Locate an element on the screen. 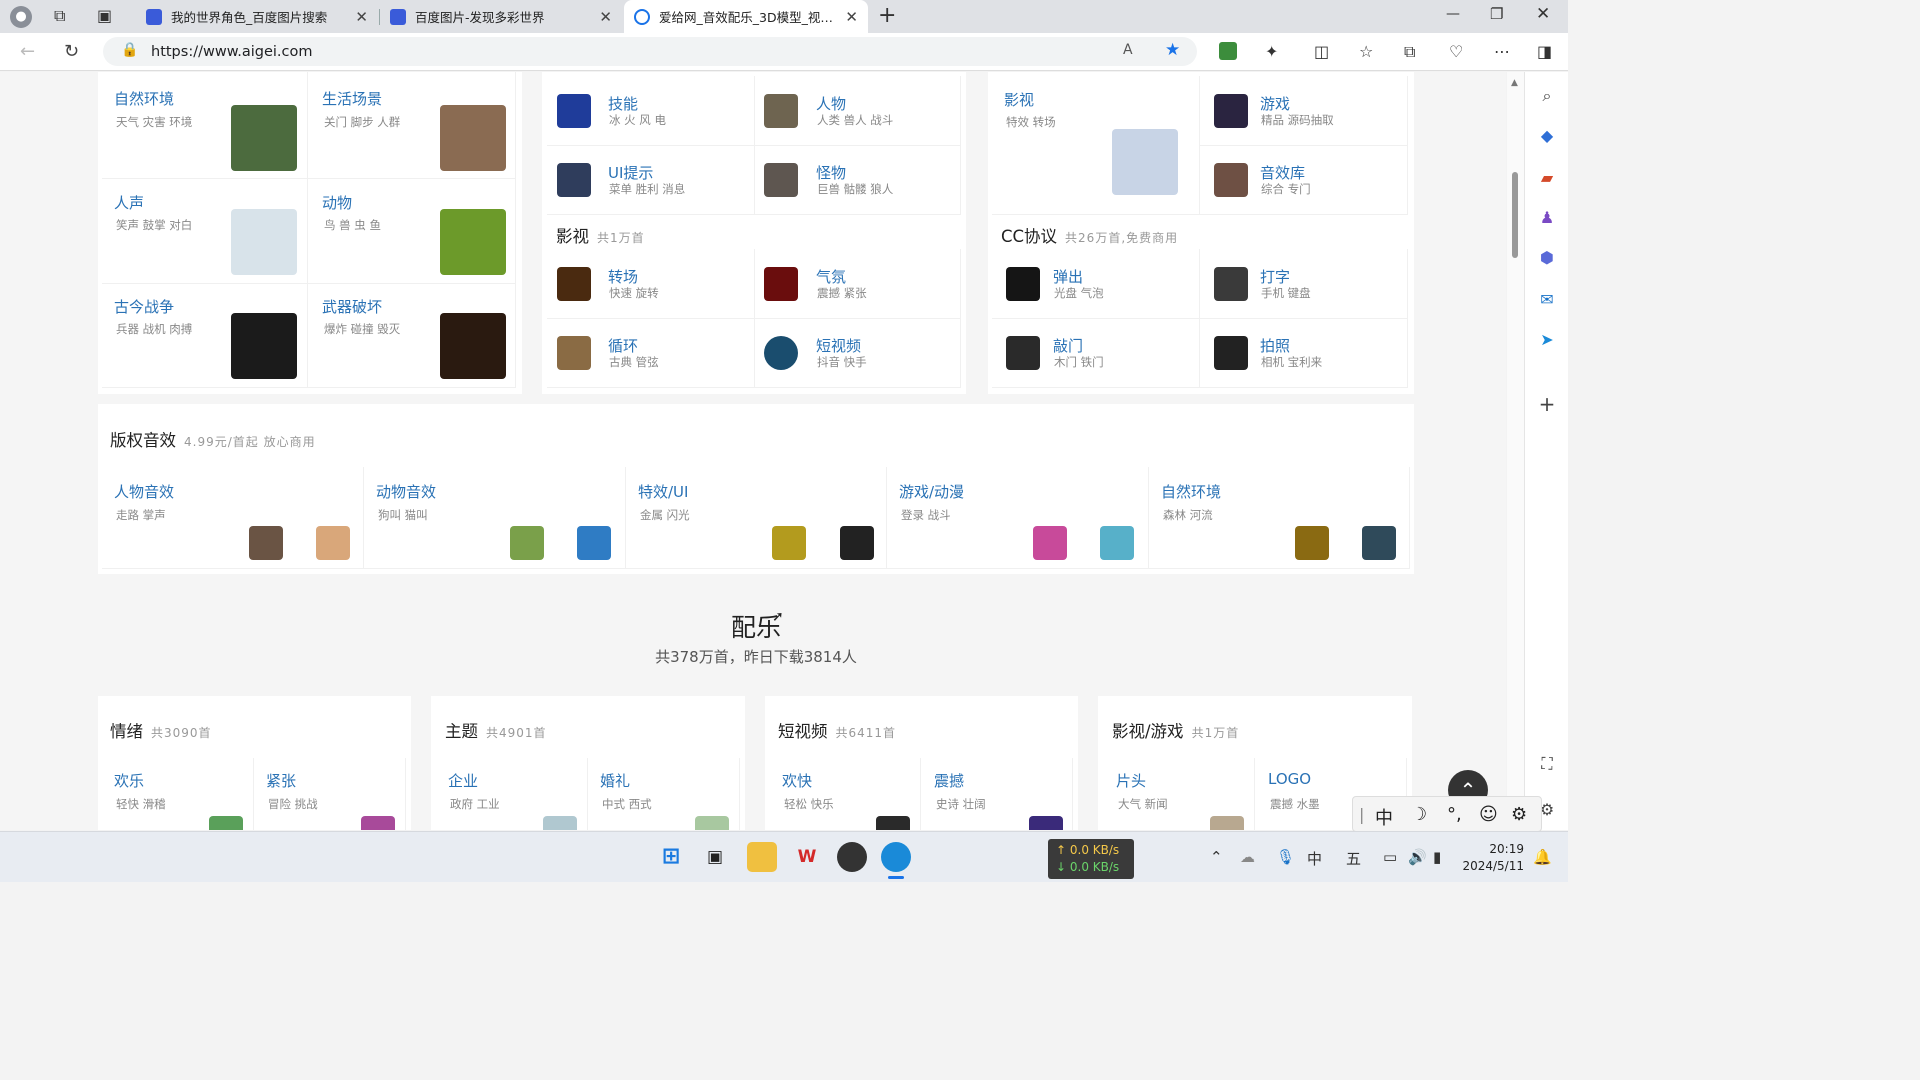  collections-icon: ⧉ is located at coordinates (1409, 52).